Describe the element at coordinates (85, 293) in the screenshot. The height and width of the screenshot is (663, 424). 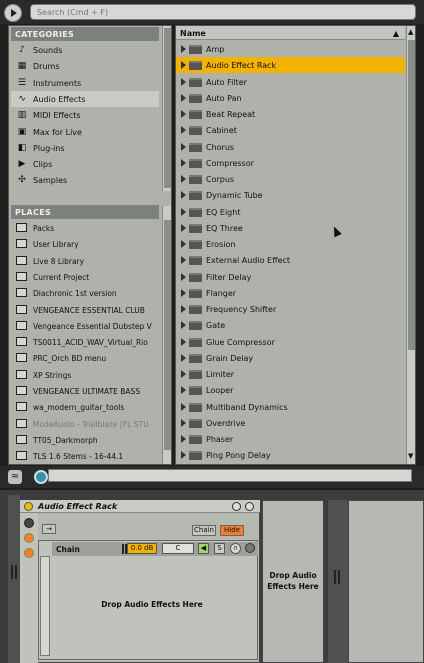
I see `place-item: Diachronic 1st version` at that location.